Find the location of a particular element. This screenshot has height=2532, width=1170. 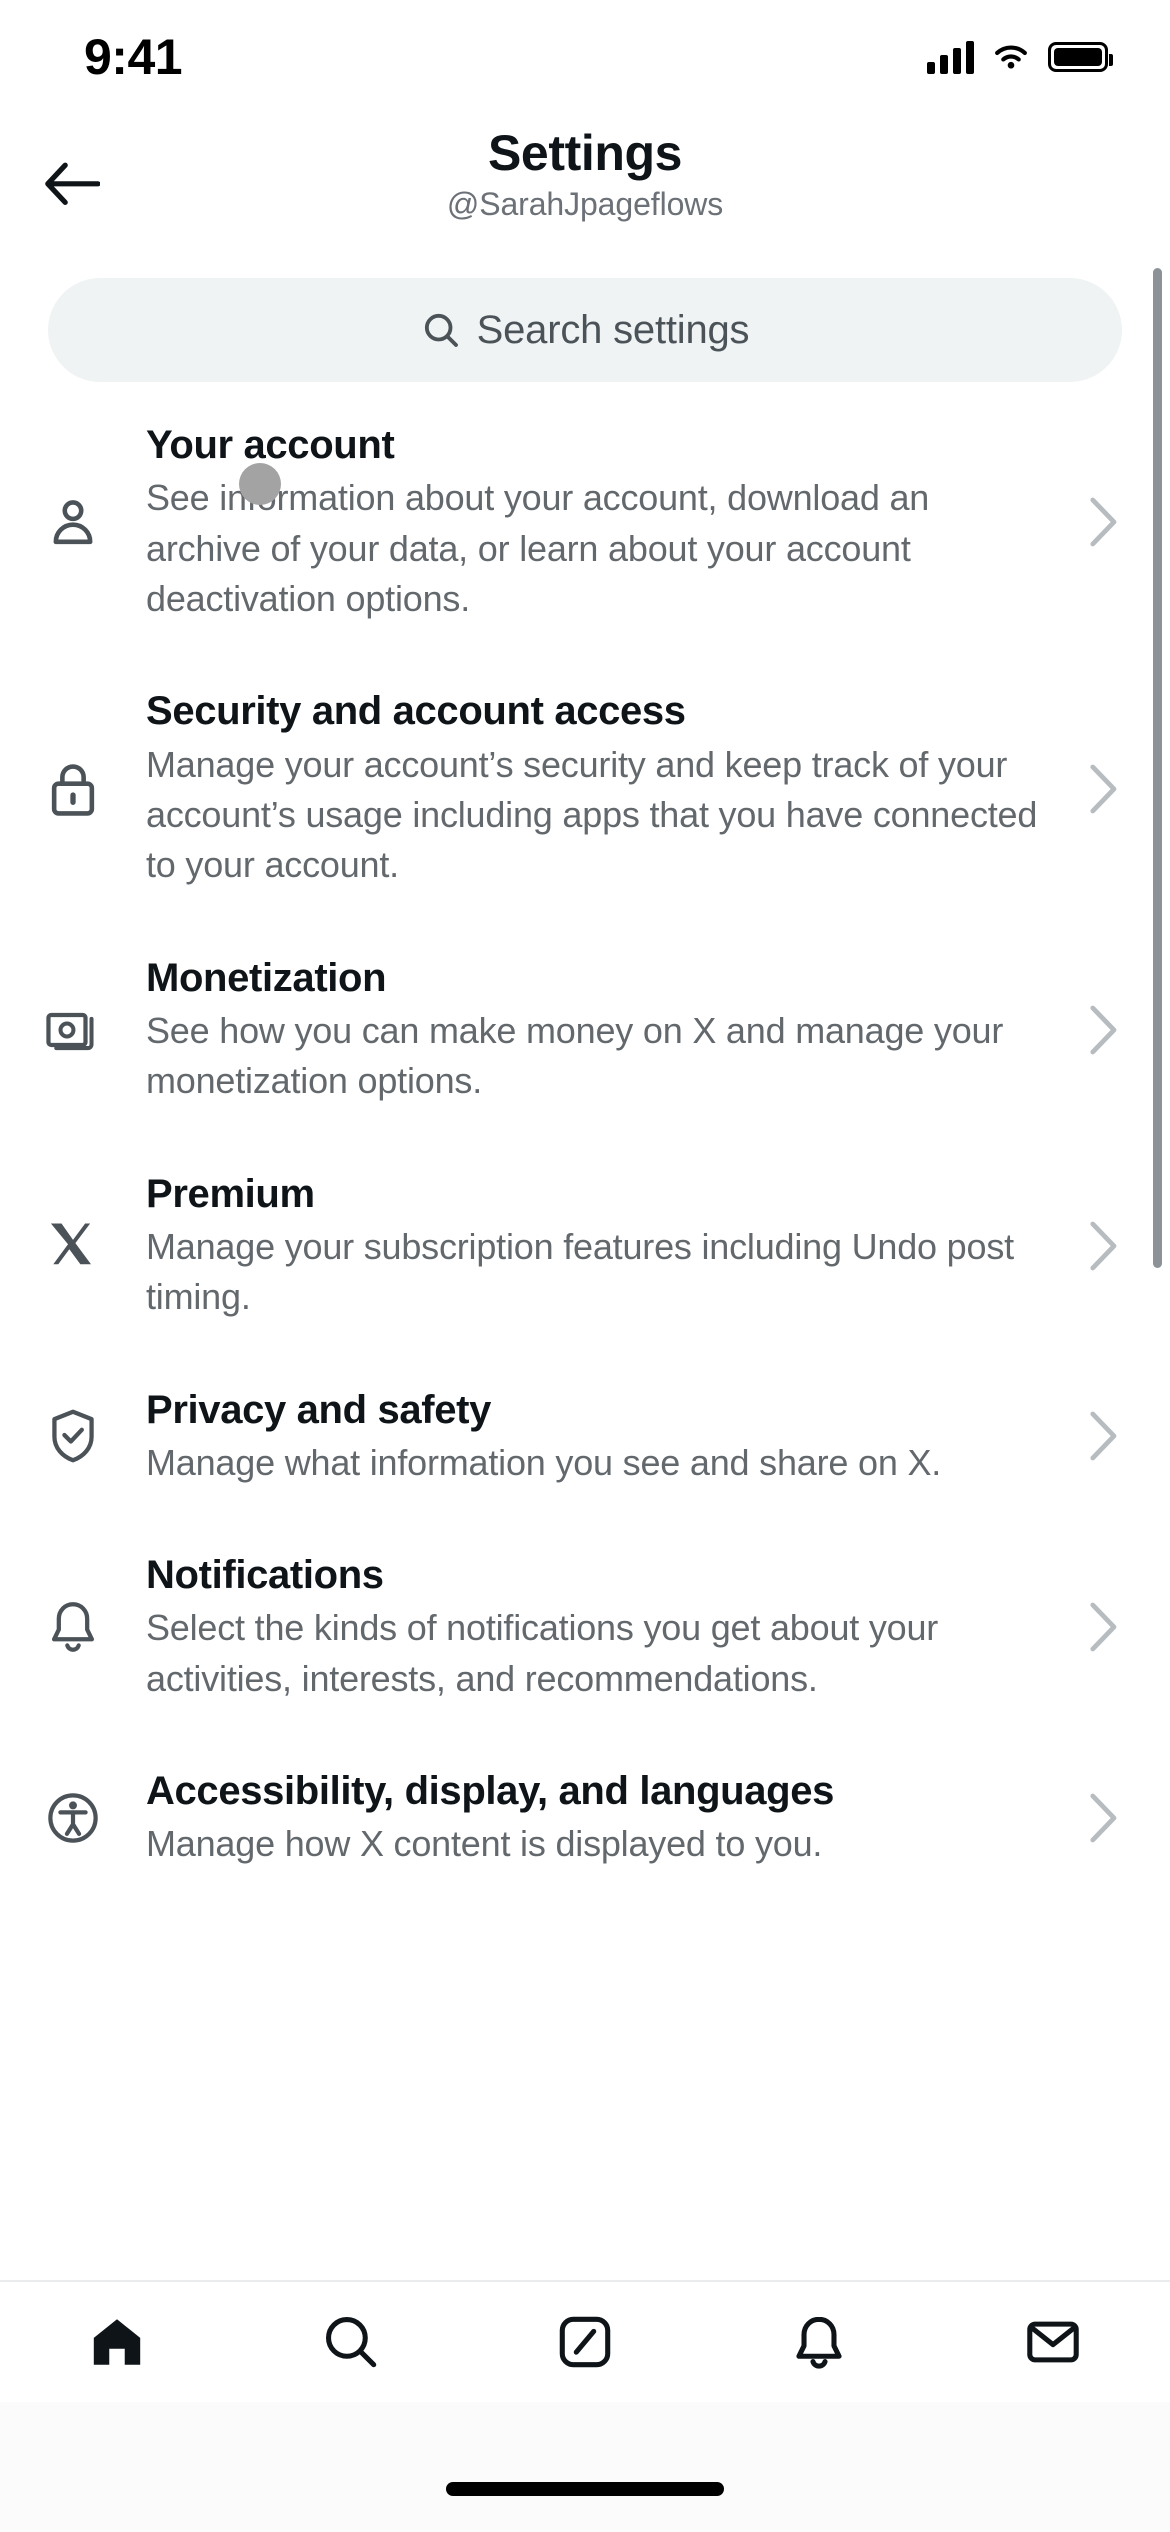

app-header: Settings @SarahJpageflows is located at coordinates (585, 185).